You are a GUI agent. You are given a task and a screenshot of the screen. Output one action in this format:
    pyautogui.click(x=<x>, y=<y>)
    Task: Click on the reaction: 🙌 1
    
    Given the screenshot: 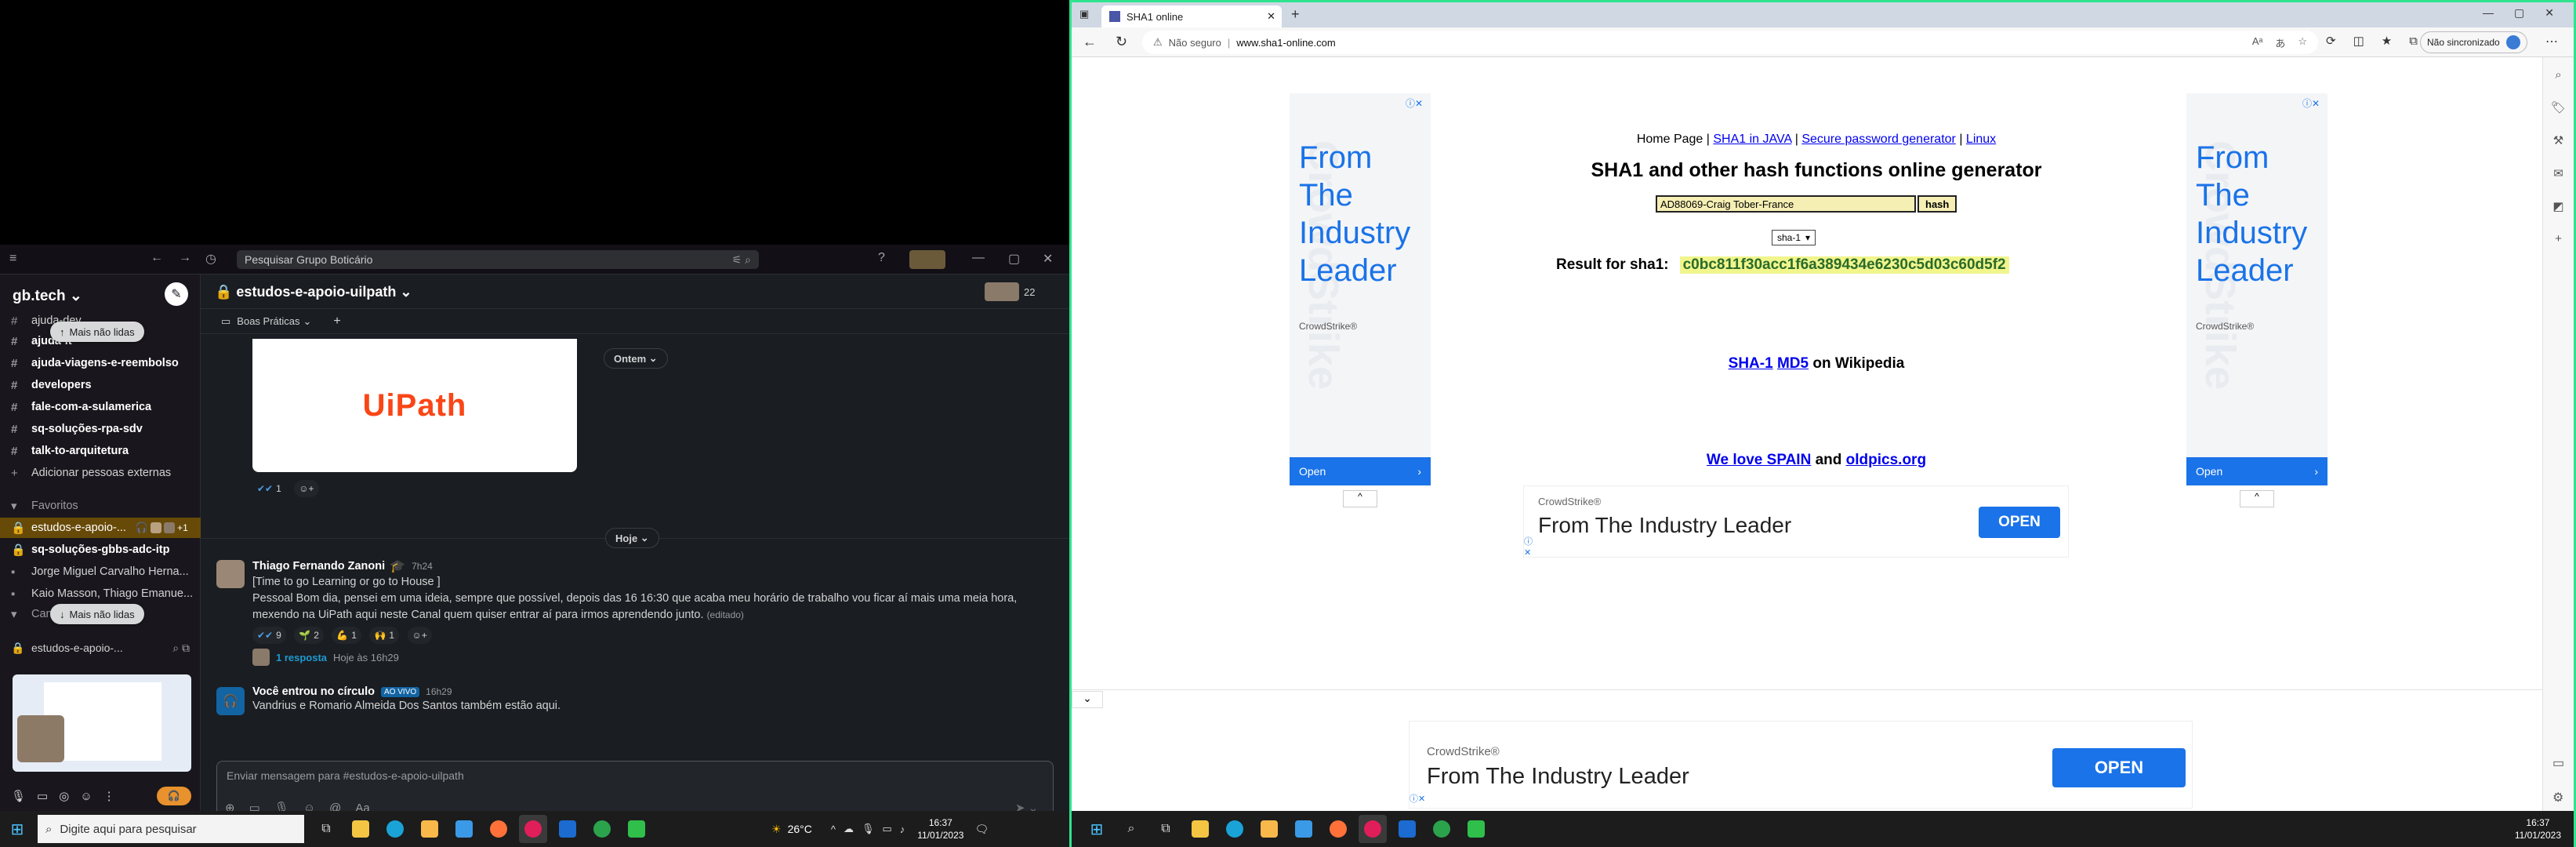 What is the action you would take?
    pyautogui.click(x=385, y=635)
    